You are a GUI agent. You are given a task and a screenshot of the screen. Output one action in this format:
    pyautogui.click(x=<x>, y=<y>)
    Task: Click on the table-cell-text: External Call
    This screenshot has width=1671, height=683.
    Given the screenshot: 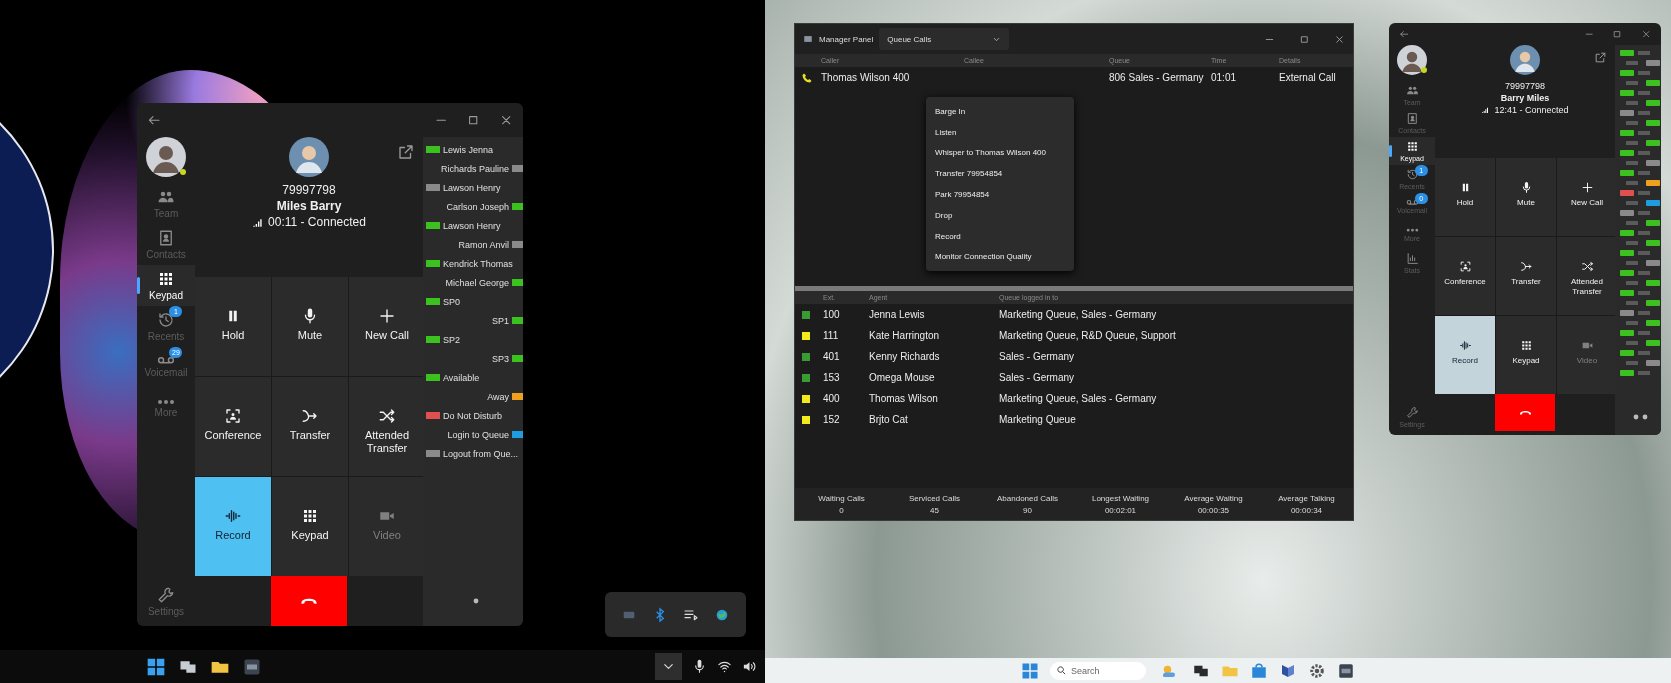 What is the action you would take?
    pyautogui.click(x=1308, y=77)
    